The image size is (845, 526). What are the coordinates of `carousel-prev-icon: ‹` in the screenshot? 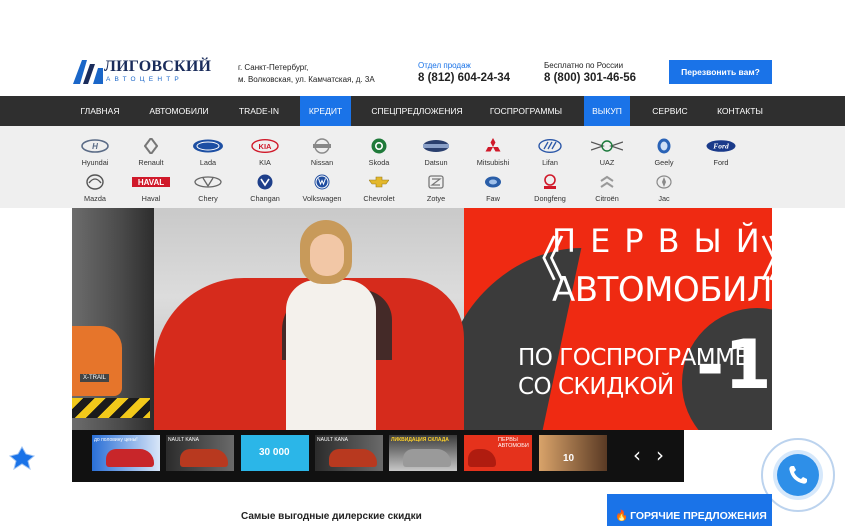 It's located at (637, 455).